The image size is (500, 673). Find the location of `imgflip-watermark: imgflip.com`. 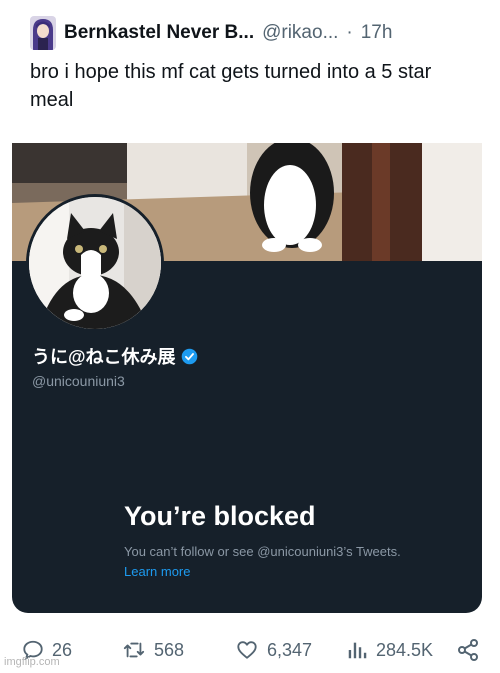

imgflip-watermark: imgflip.com is located at coordinates (32, 662).